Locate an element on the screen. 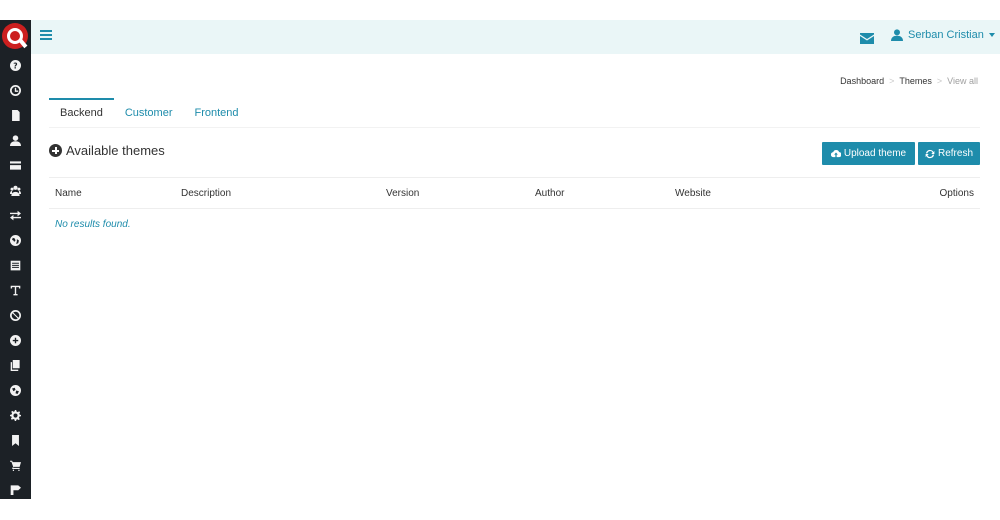 The image size is (1000, 520). sidebar: ? is located at coordinates (15, 259).